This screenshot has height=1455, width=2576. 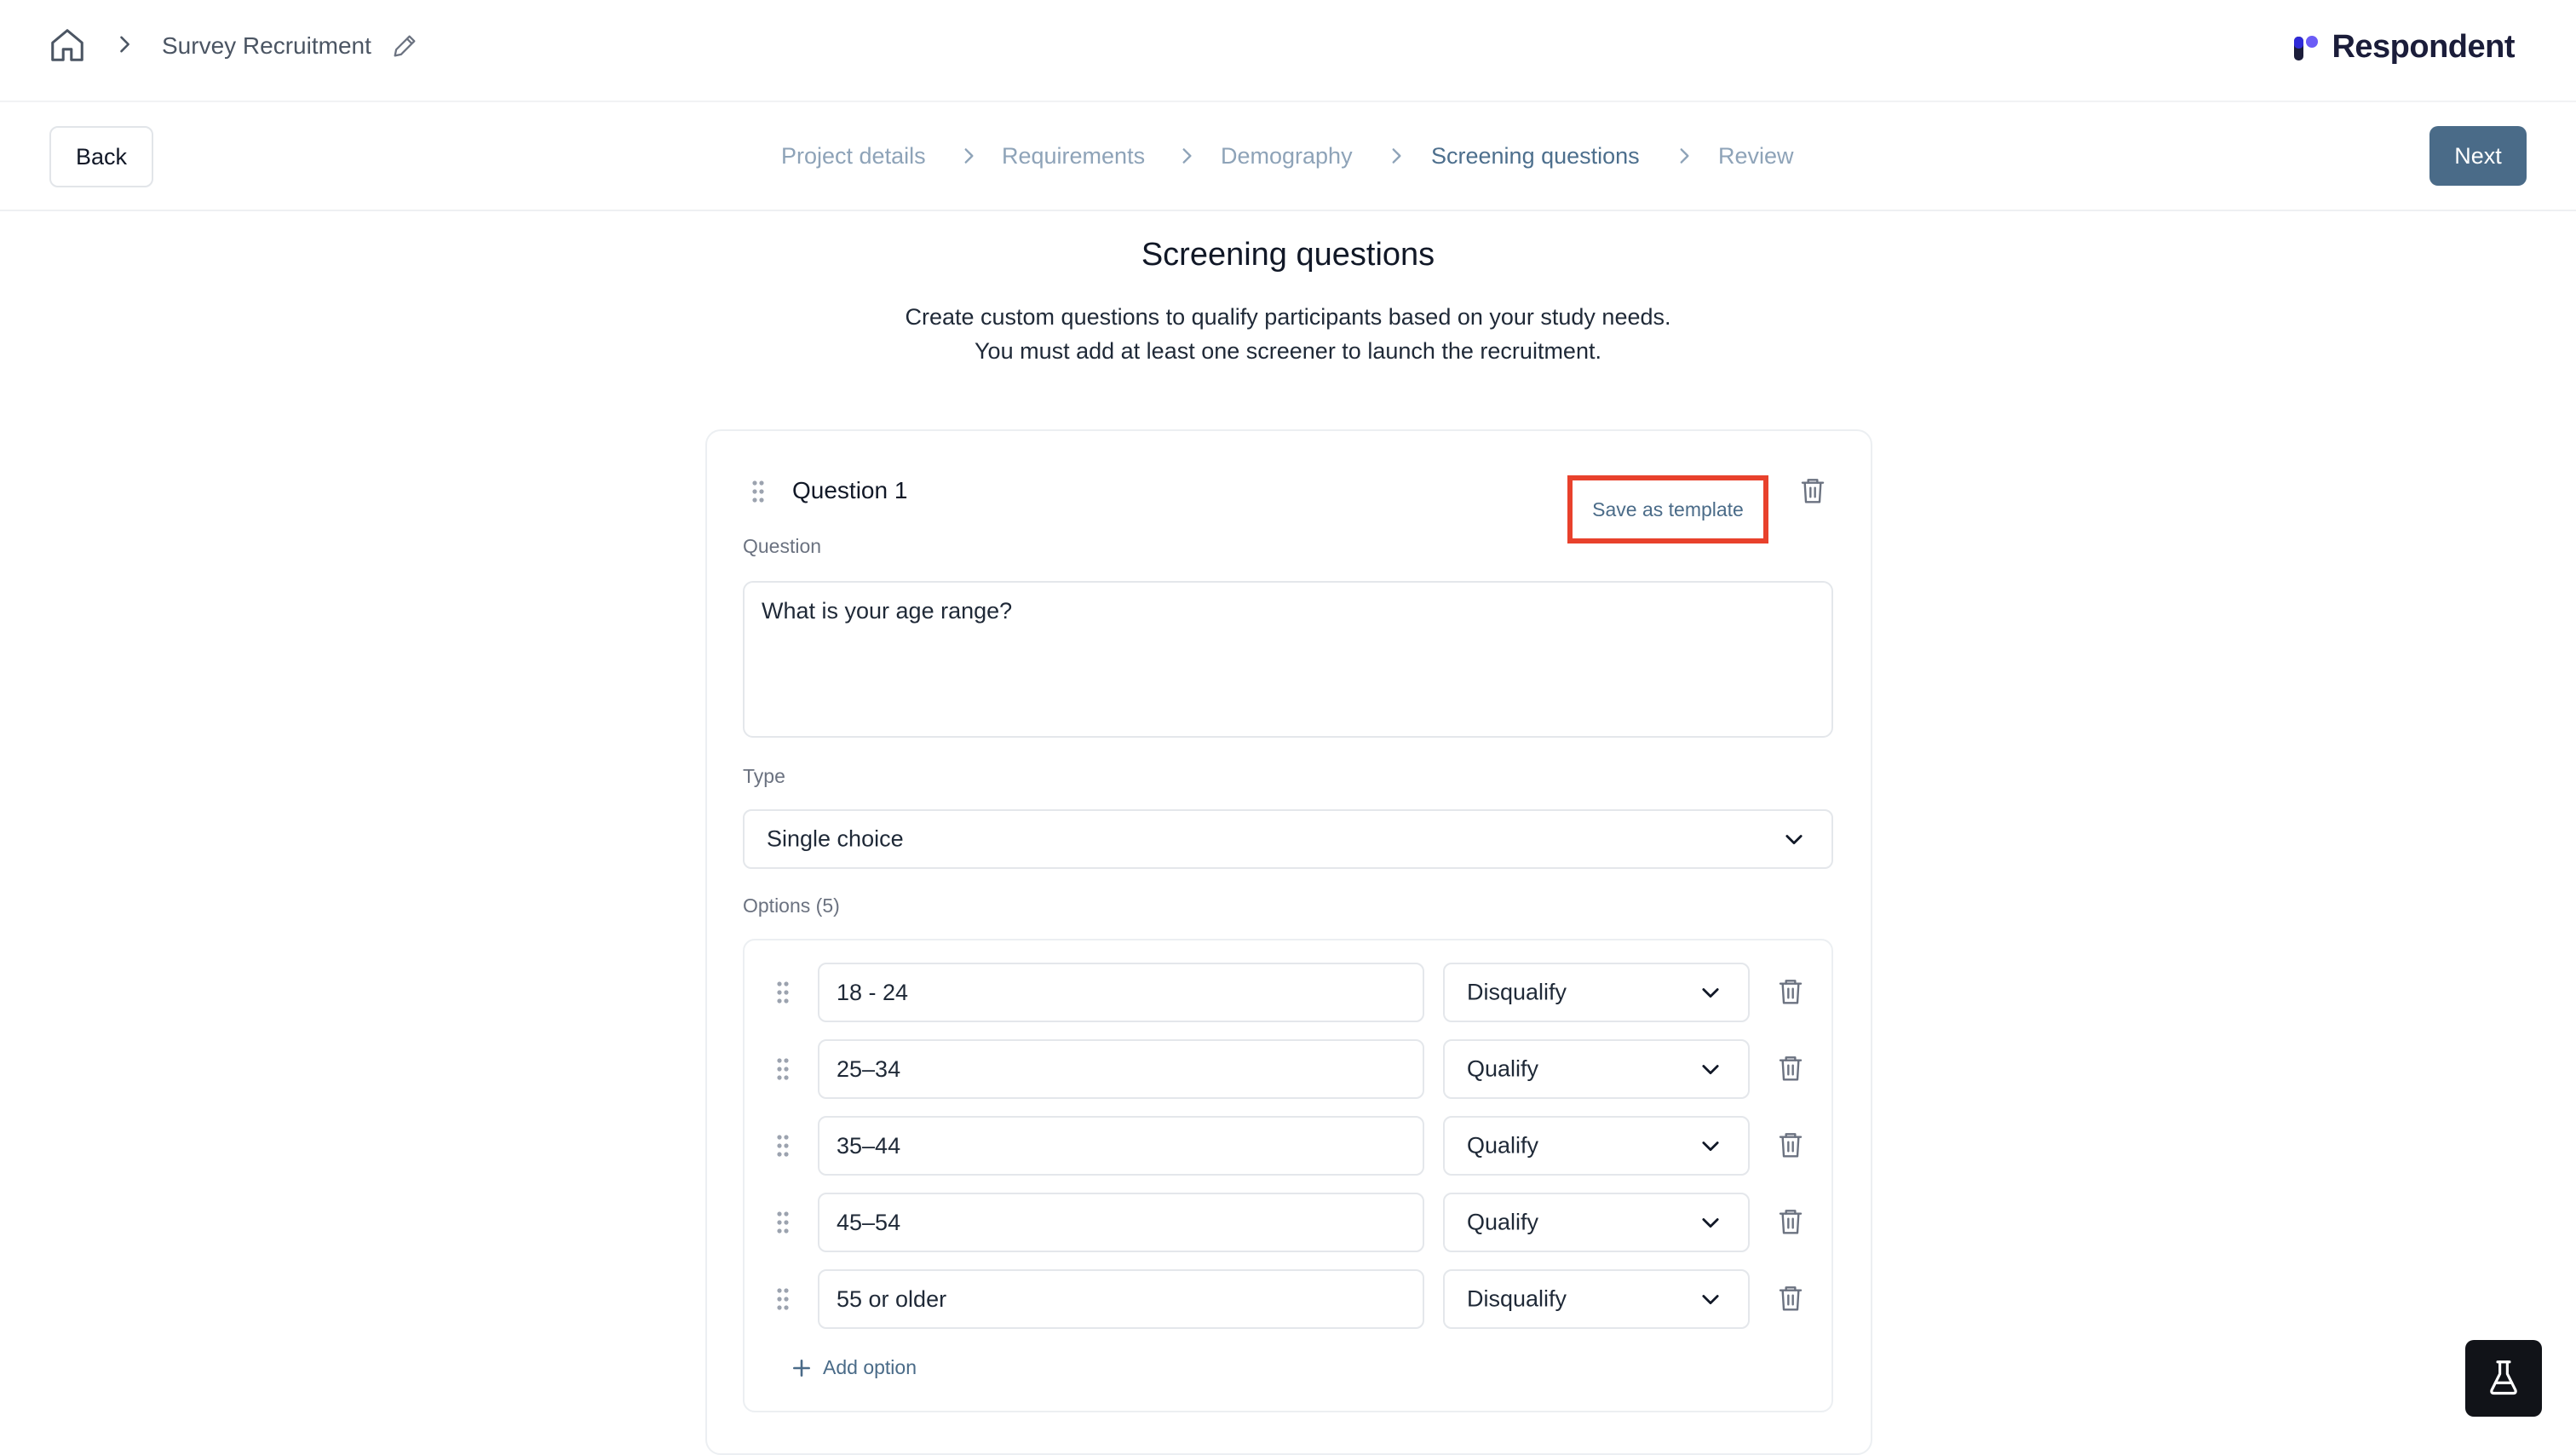 I want to click on flask-icon, so click(x=2504, y=1377).